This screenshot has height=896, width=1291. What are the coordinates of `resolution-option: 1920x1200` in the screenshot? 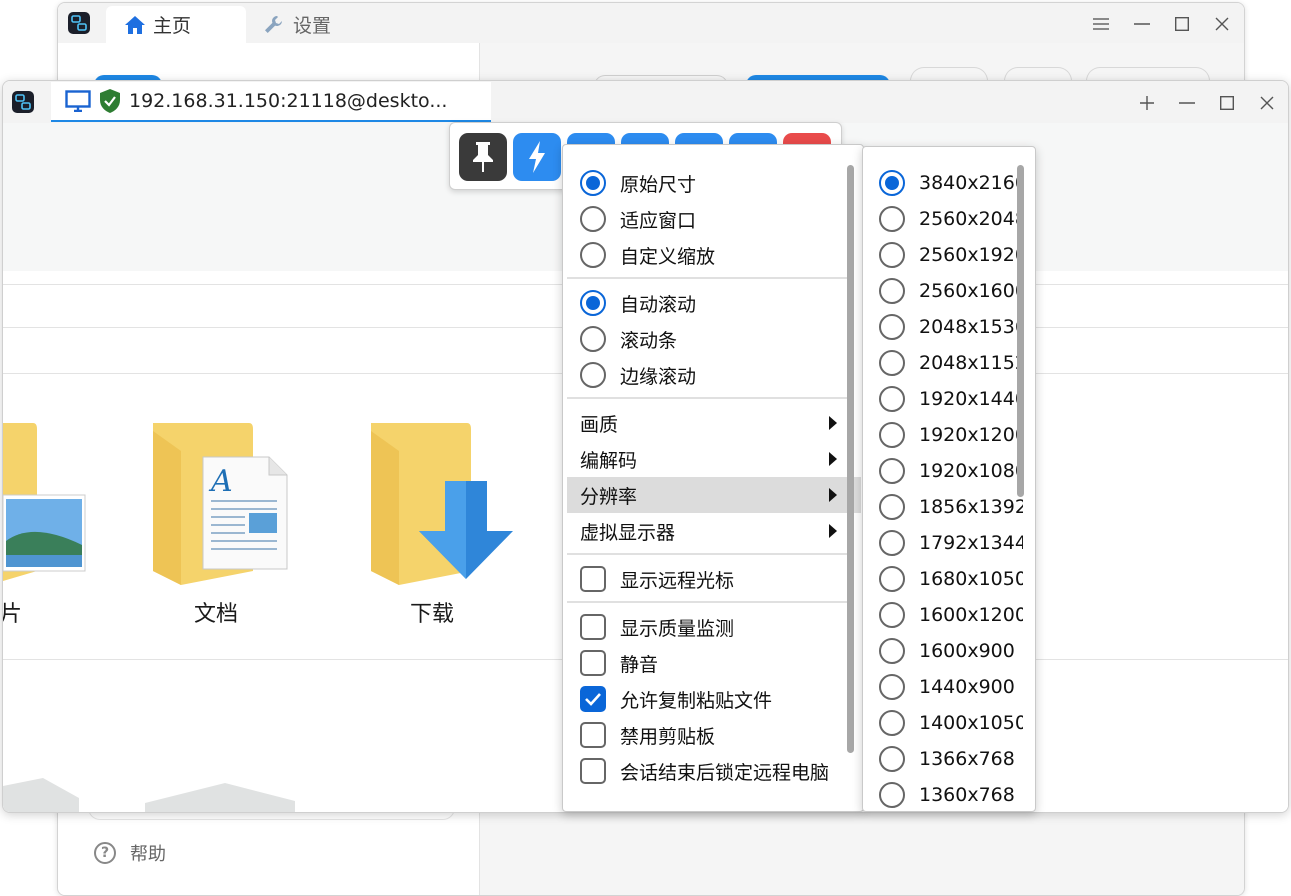 It's located at (943, 435).